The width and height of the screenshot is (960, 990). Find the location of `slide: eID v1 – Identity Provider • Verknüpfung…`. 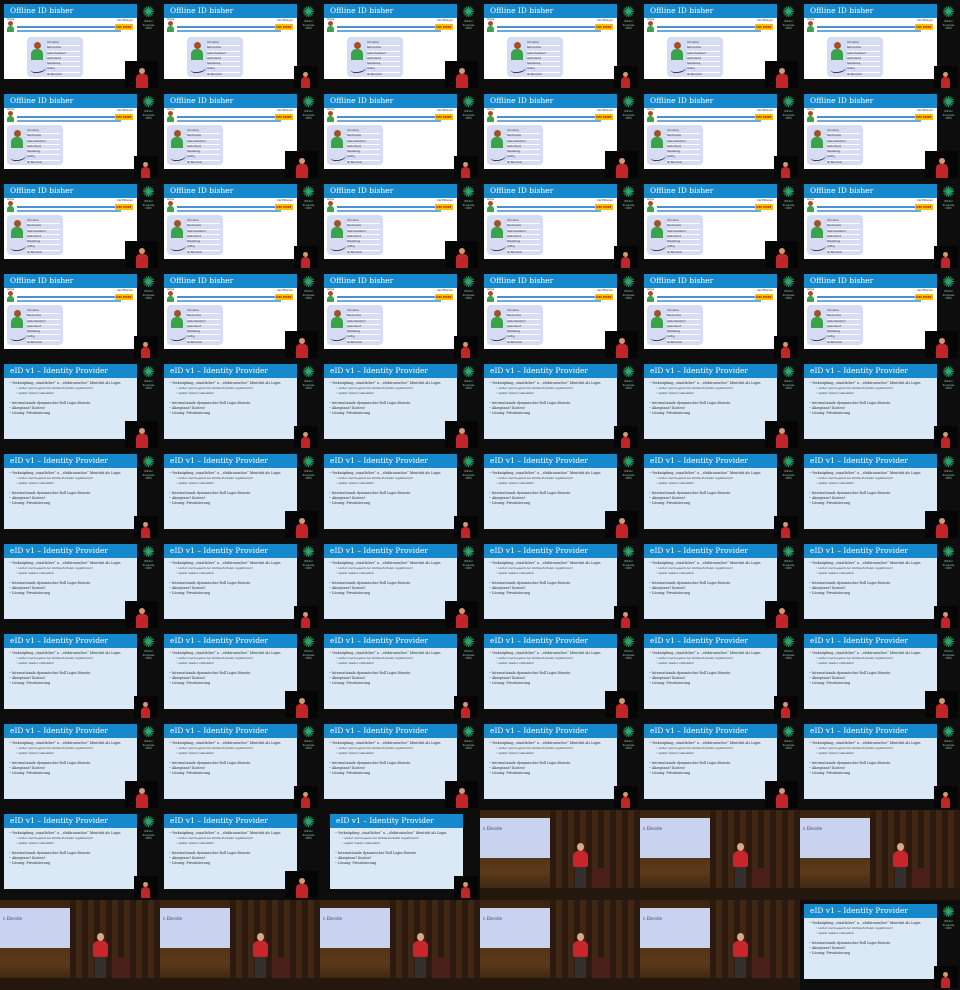

slide: eID v1 – Identity Provider • Verknüpfung… is located at coordinates (390, 581).